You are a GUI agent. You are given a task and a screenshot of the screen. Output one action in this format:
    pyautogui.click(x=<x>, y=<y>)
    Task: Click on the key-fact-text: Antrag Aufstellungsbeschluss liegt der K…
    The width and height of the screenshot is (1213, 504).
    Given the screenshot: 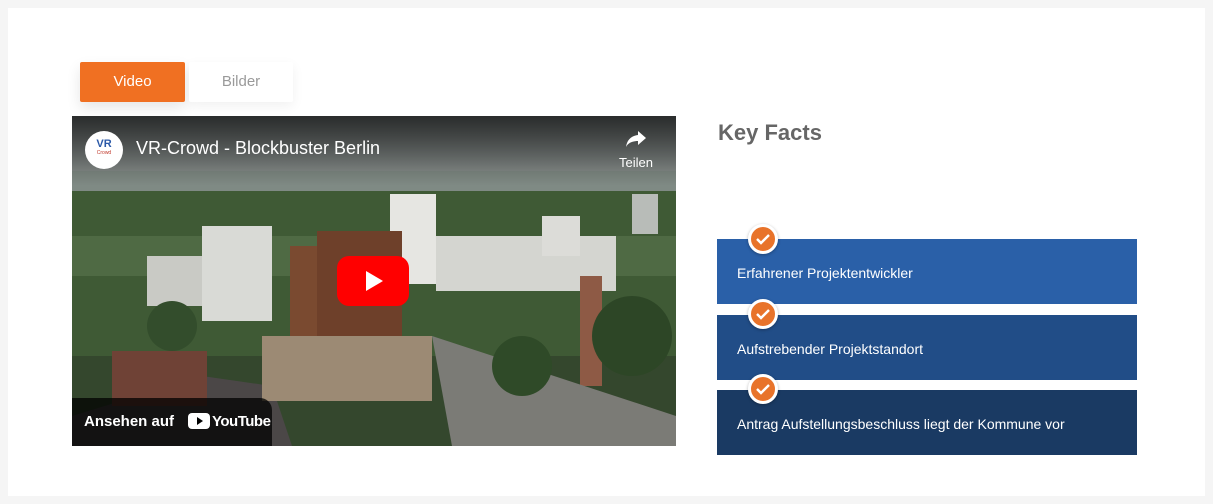 What is the action you would take?
    pyautogui.click(x=901, y=424)
    